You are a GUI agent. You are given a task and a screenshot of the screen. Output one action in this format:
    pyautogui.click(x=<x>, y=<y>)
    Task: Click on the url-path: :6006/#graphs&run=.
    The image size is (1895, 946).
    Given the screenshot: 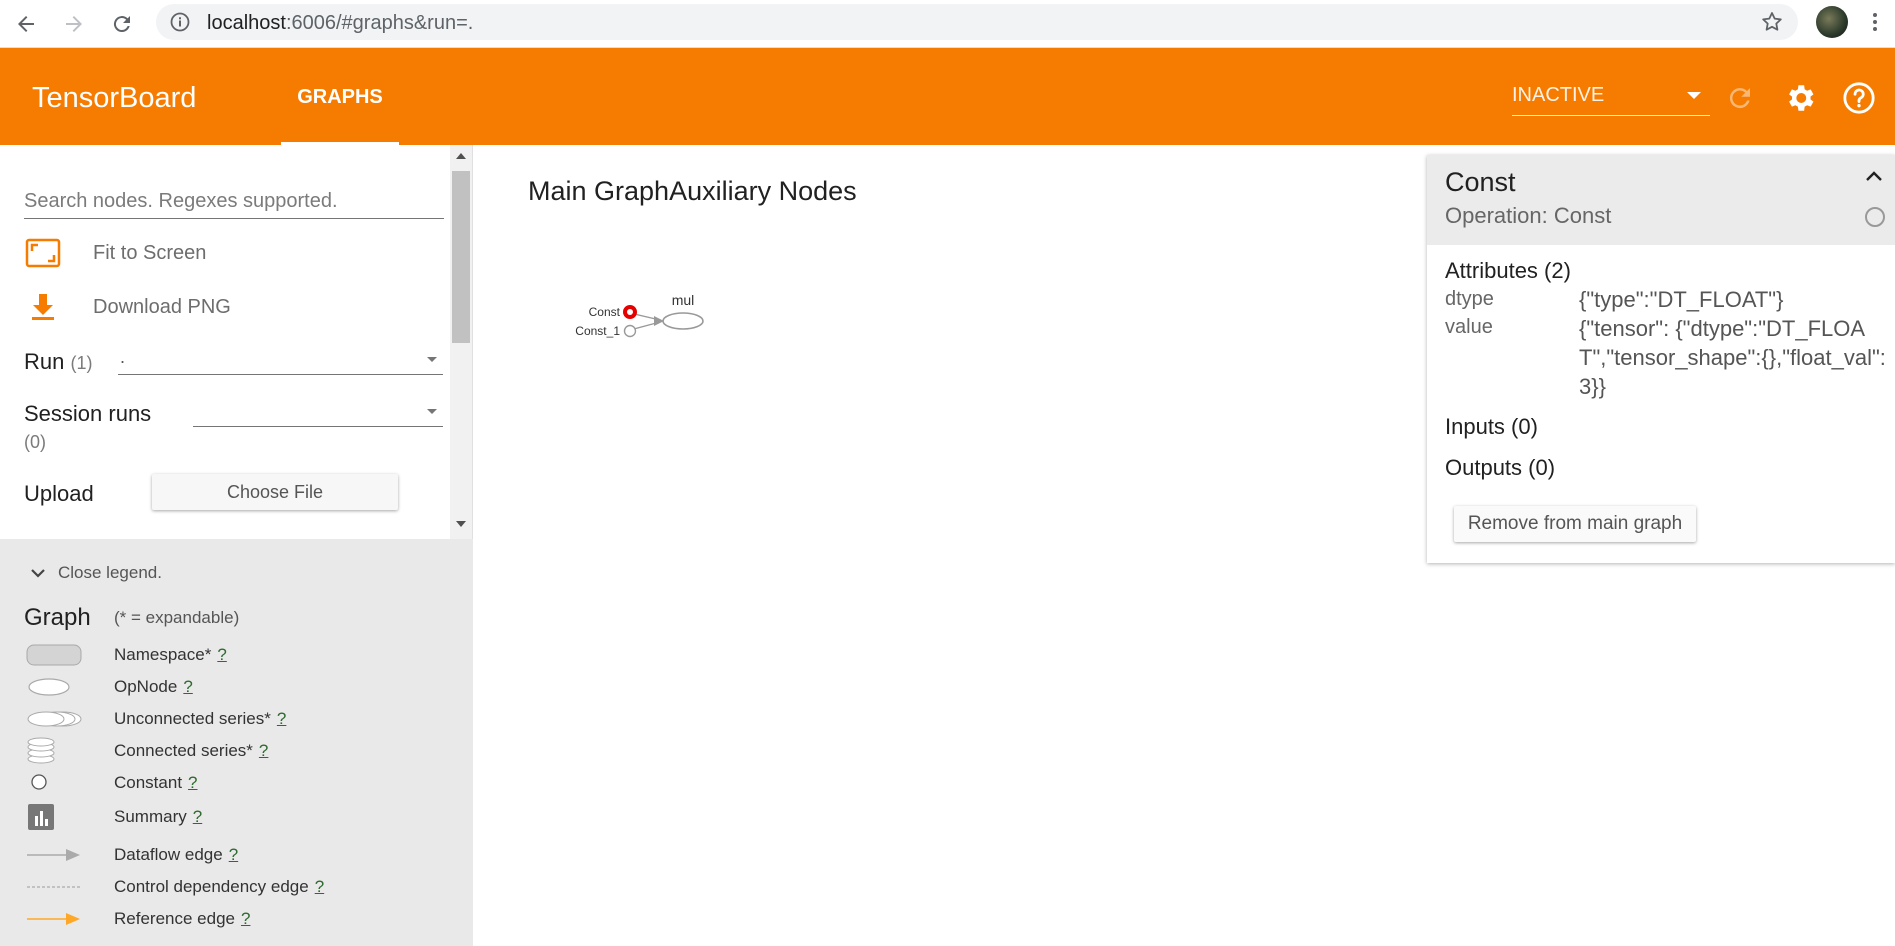 What is the action you would take?
    pyautogui.click(x=379, y=23)
    